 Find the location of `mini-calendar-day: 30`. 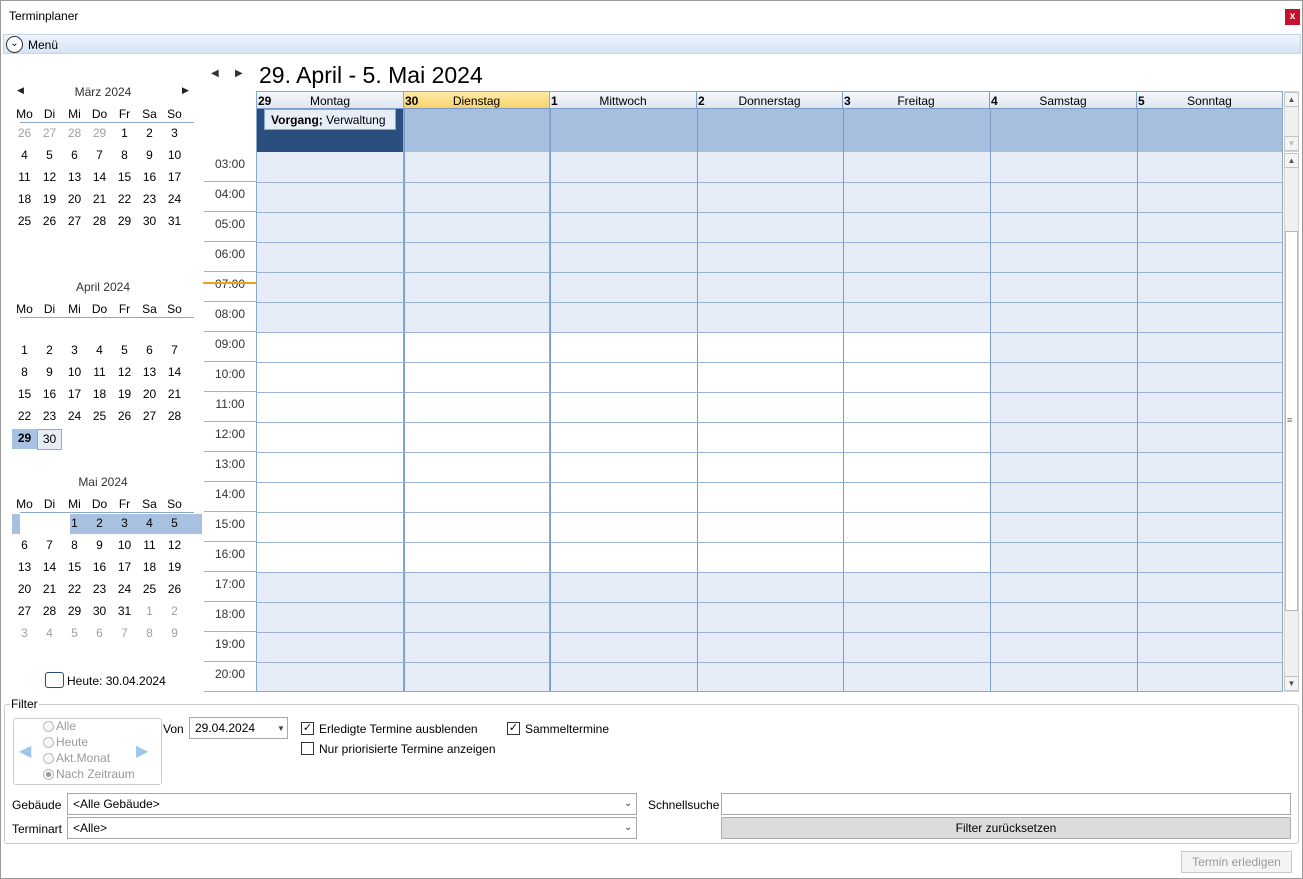

mini-calendar-day: 30 is located at coordinates (99, 612).